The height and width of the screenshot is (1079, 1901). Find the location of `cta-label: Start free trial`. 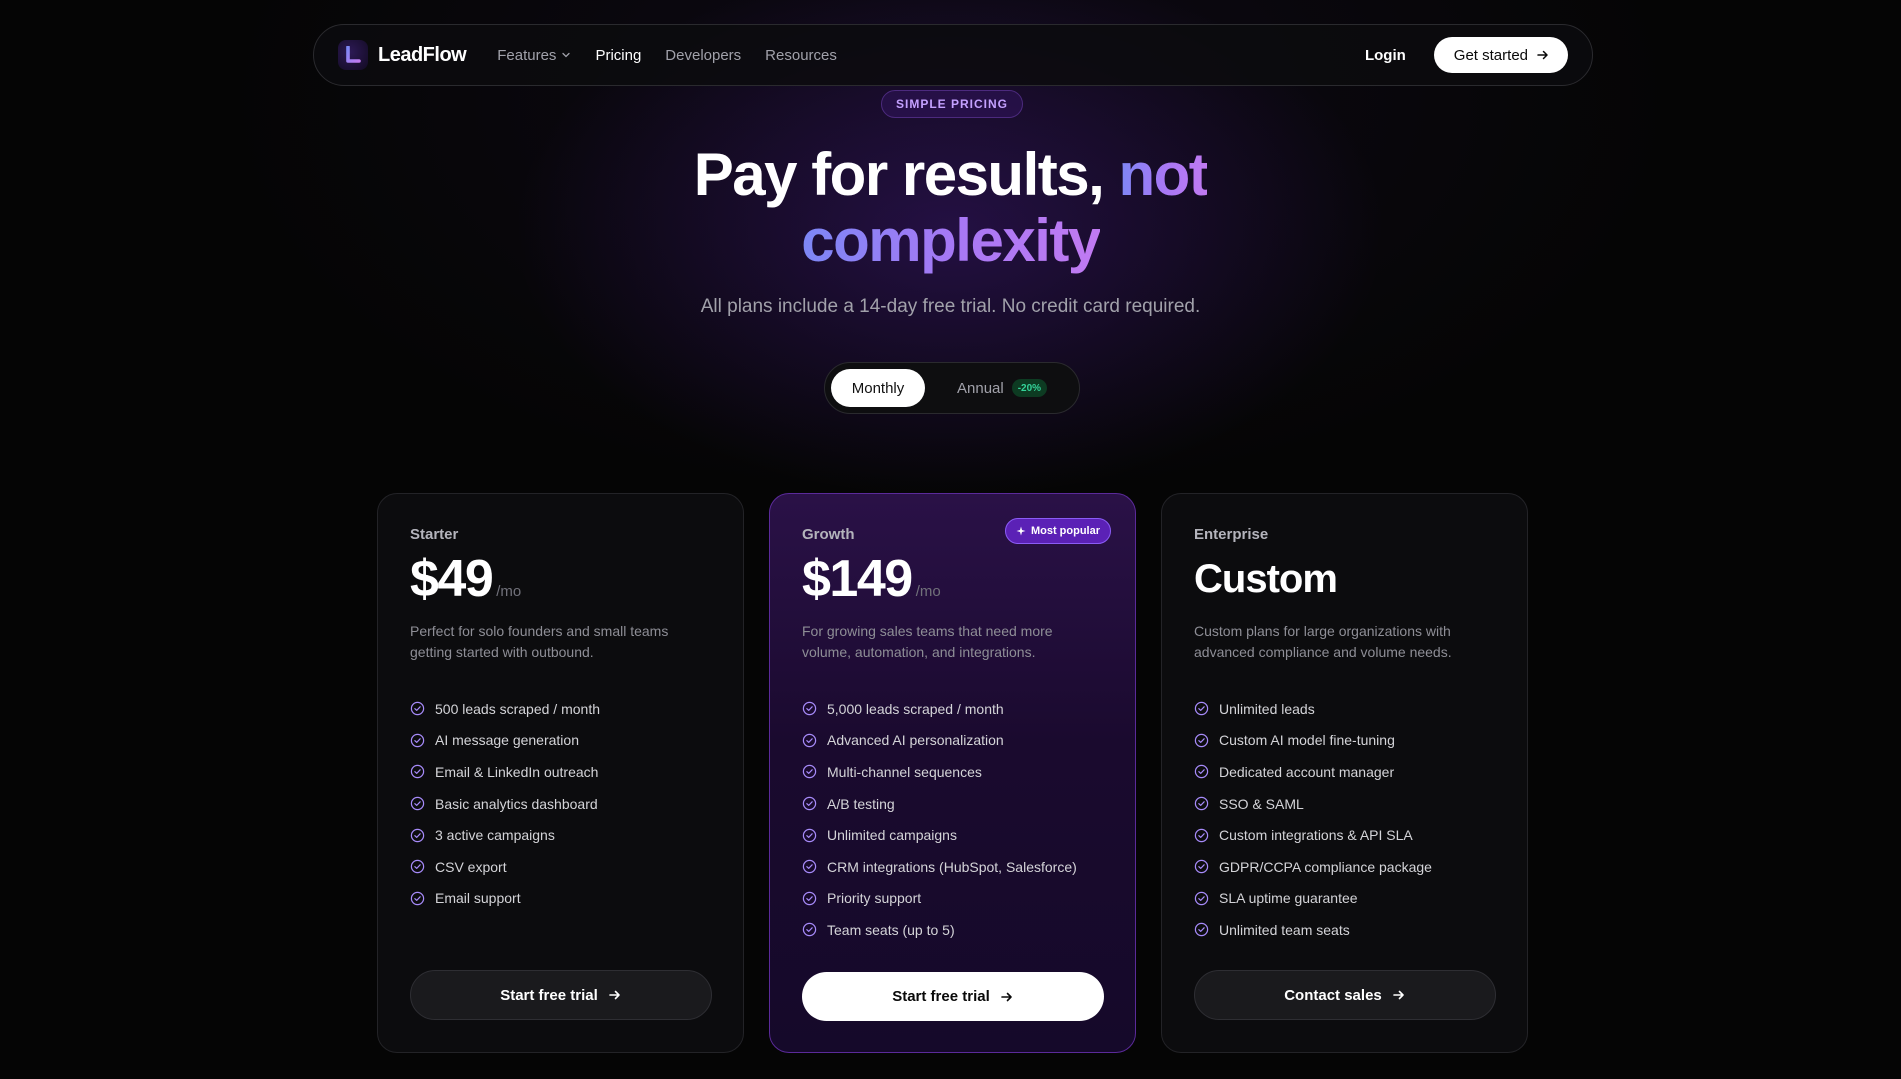

cta-label: Start free trial is located at coordinates (549, 995).